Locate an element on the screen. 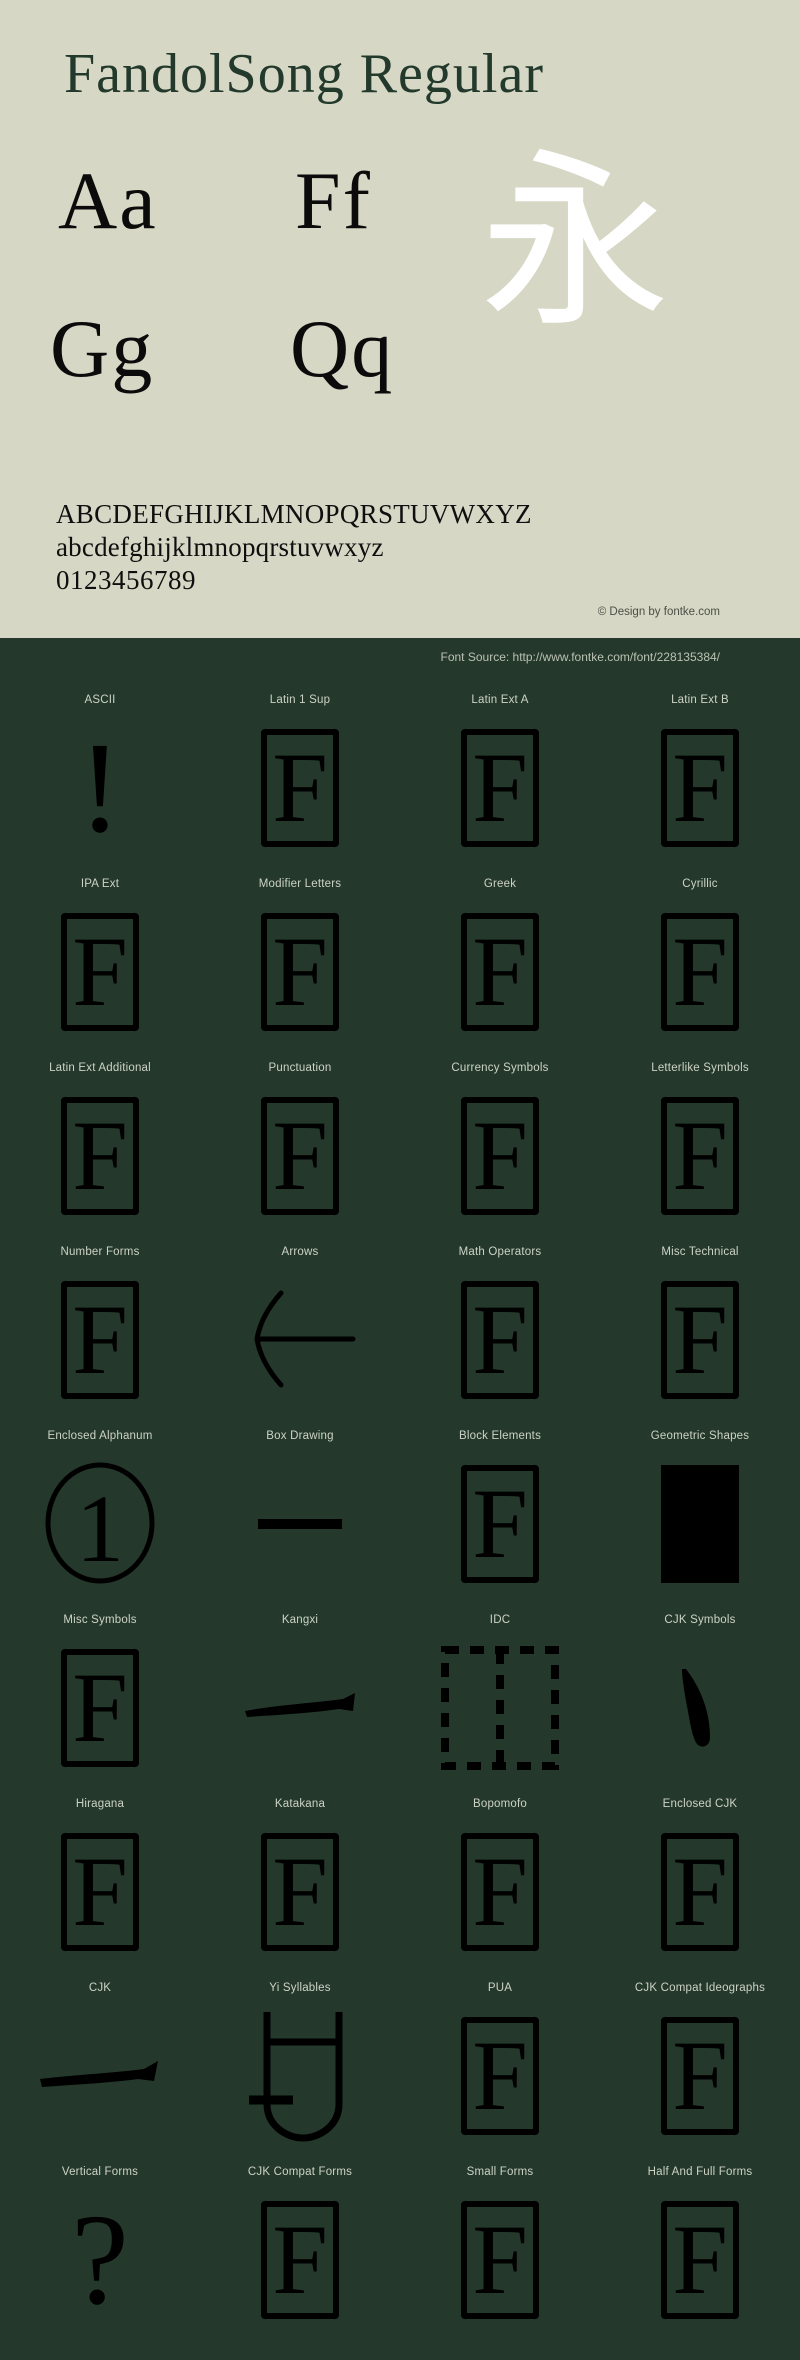  unicode-block-cell: Number Forms F is located at coordinates (100, 1334).